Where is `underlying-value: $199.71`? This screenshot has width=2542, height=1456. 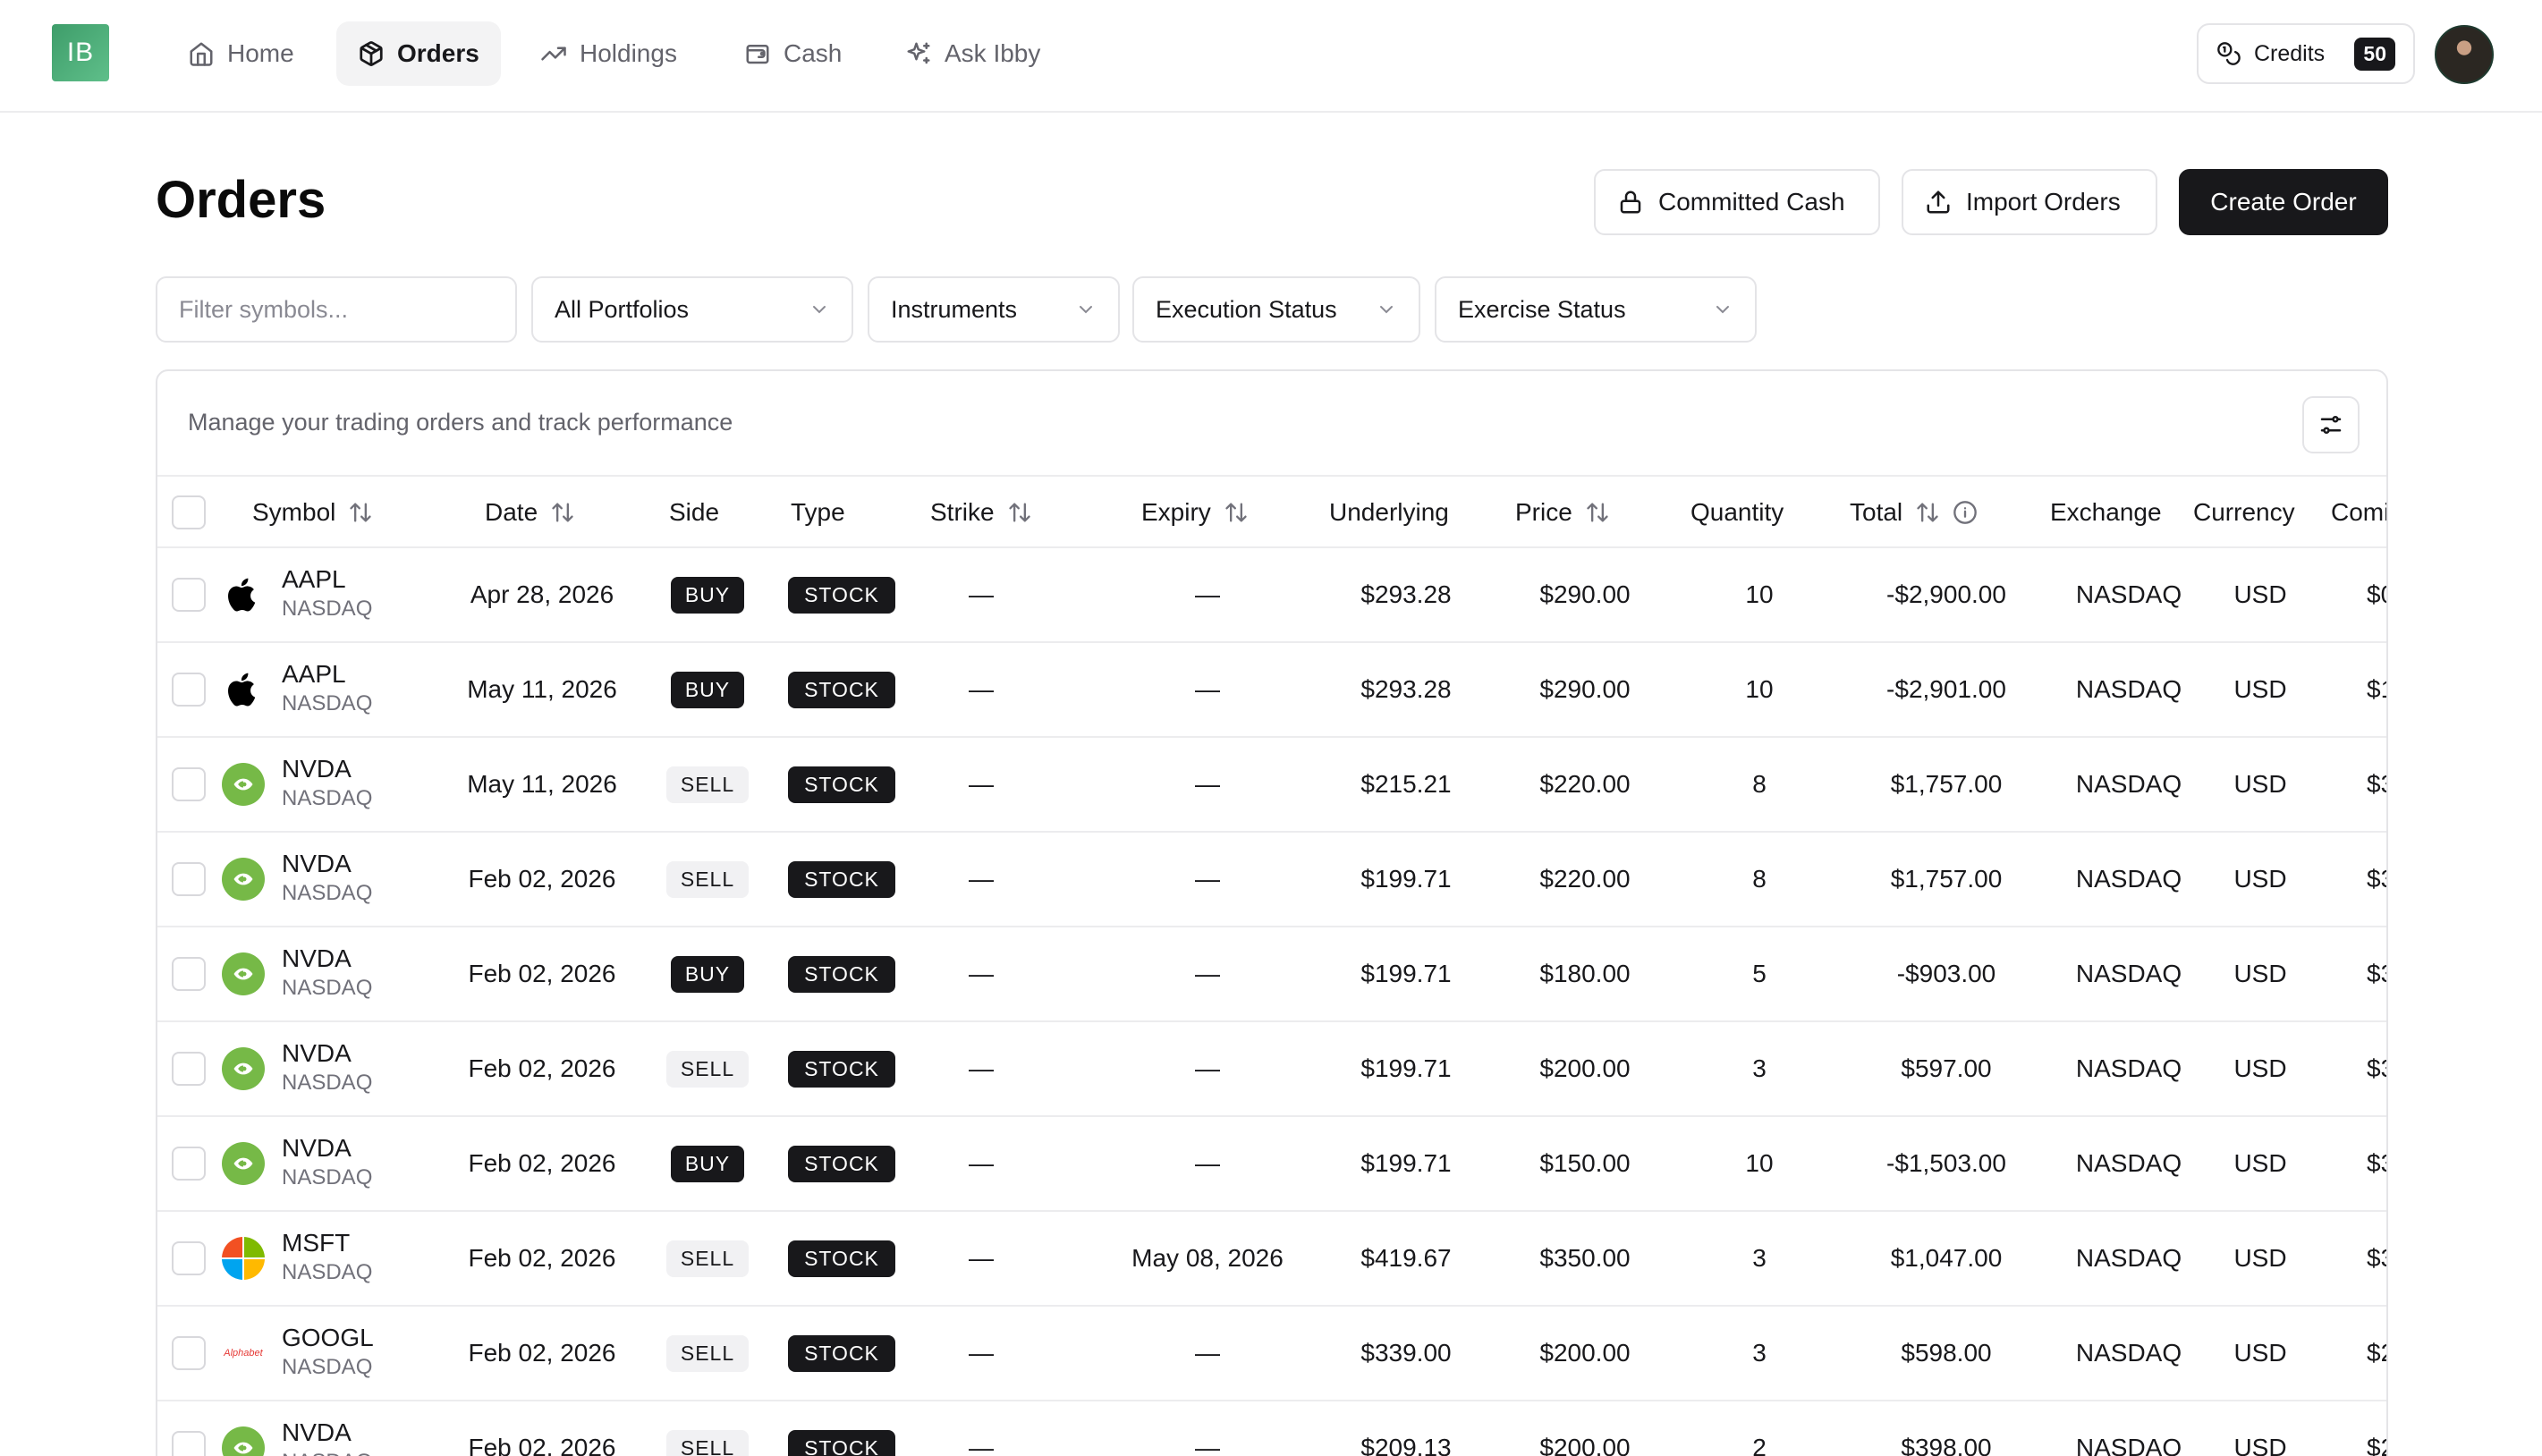 underlying-value: $199.71 is located at coordinates (1406, 1068).